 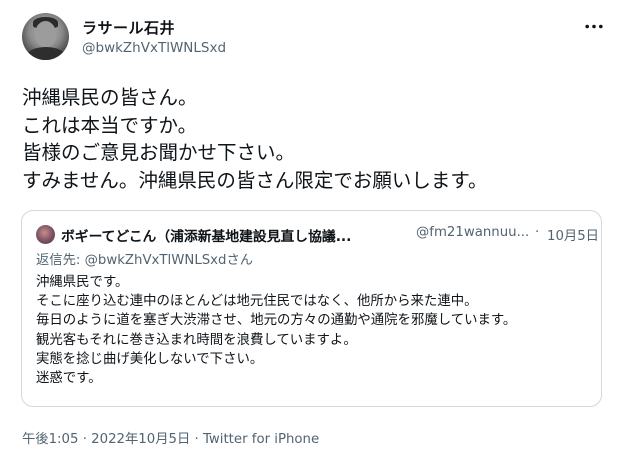 I want to click on author-avatar, so click(x=45, y=36).